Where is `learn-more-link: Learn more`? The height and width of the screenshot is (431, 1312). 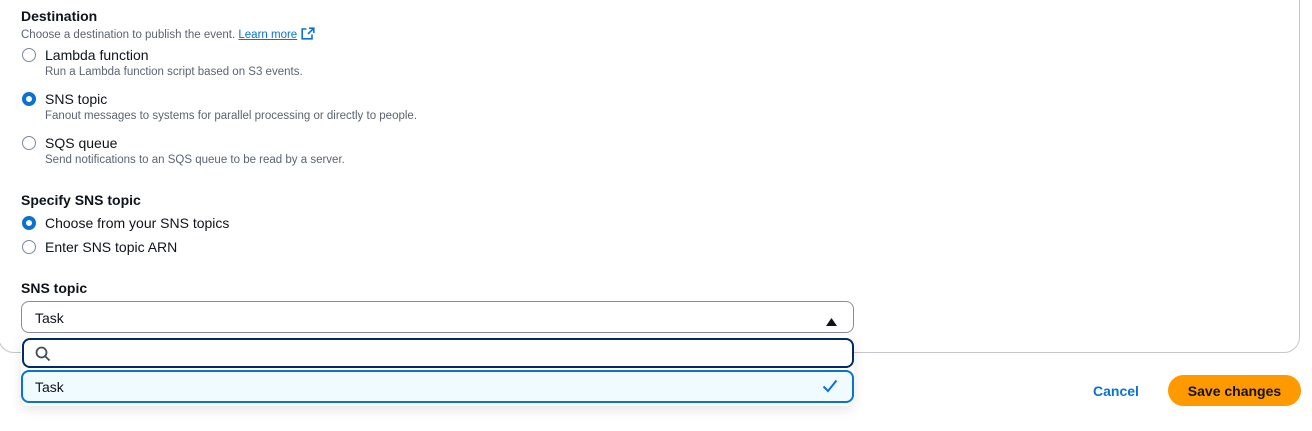
learn-more-link: Learn more is located at coordinates (276, 35).